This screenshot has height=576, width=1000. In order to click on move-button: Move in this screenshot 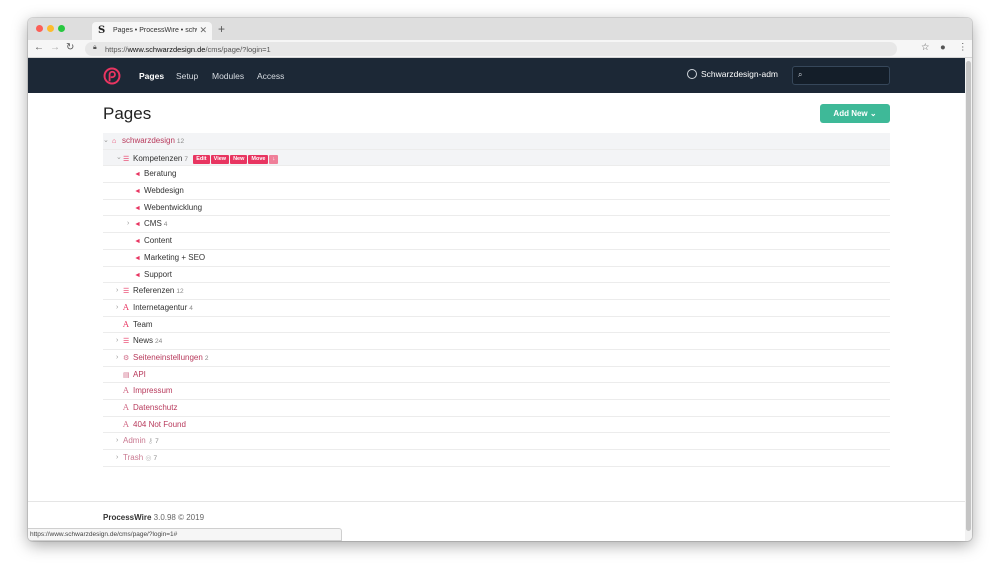, I will do `click(258, 159)`.